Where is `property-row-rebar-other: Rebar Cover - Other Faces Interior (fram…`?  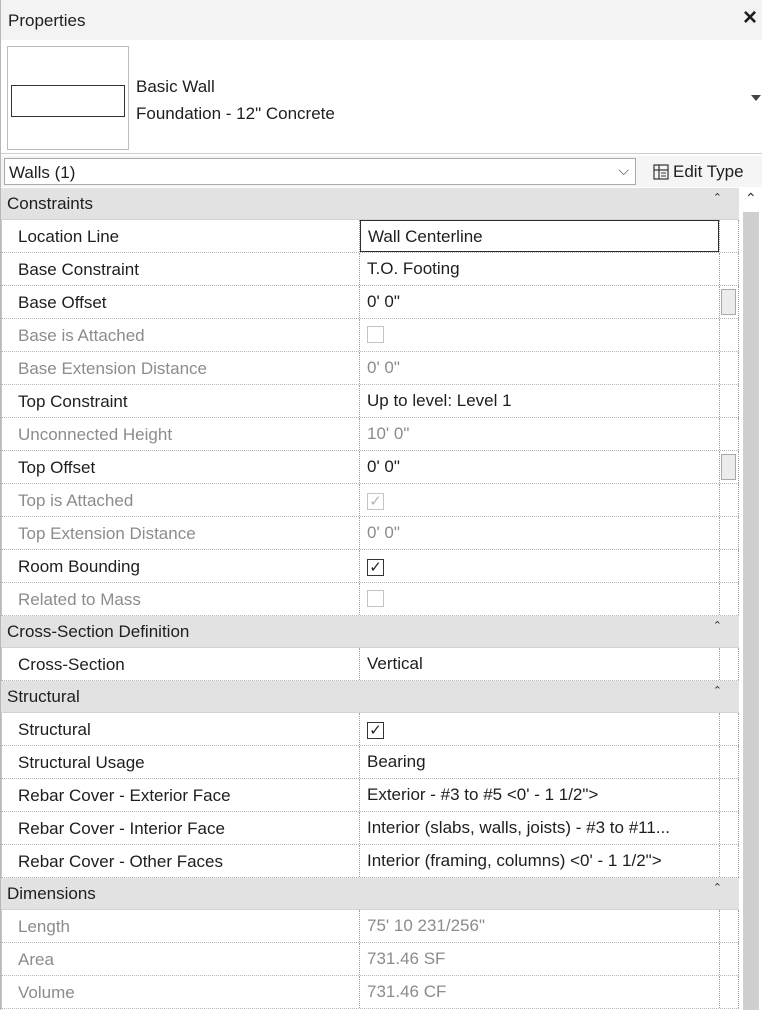 property-row-rebar-other: Rebar Cover - Other Faces Interior (fram… is located at coordinates (370, 861).